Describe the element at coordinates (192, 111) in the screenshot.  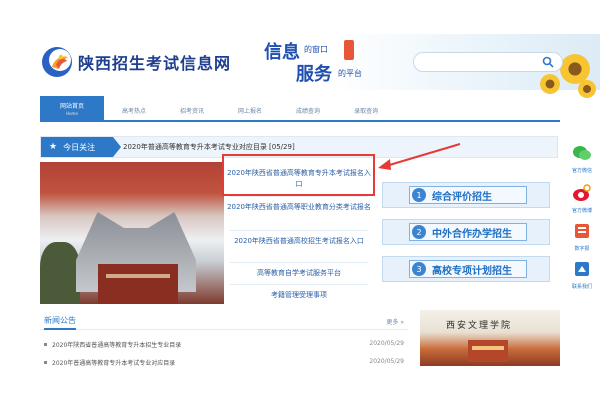
I see `nav-label: 招考资讯` at that location.